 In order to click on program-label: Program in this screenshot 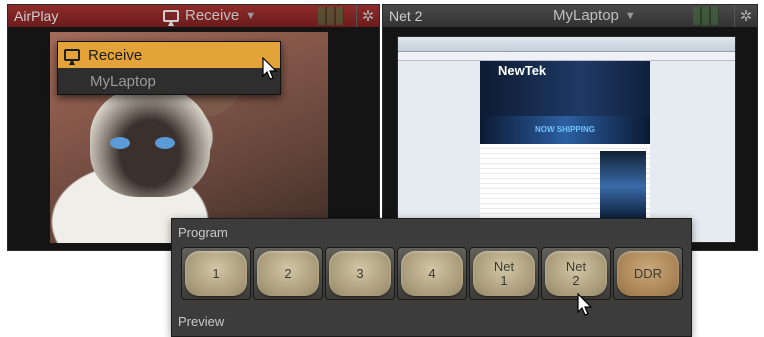, I will do `click(203, 232)`.